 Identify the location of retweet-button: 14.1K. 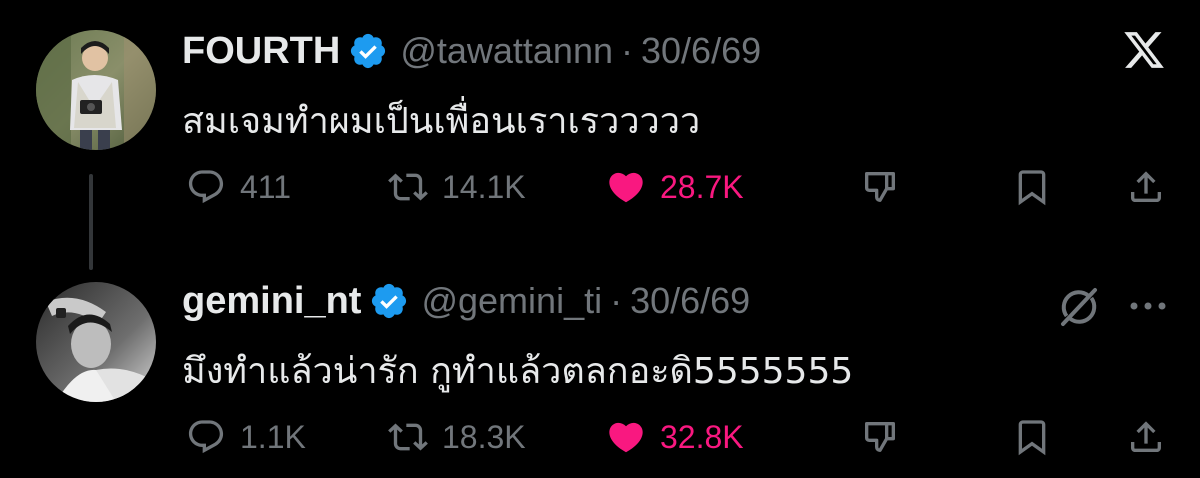
(457, 187).